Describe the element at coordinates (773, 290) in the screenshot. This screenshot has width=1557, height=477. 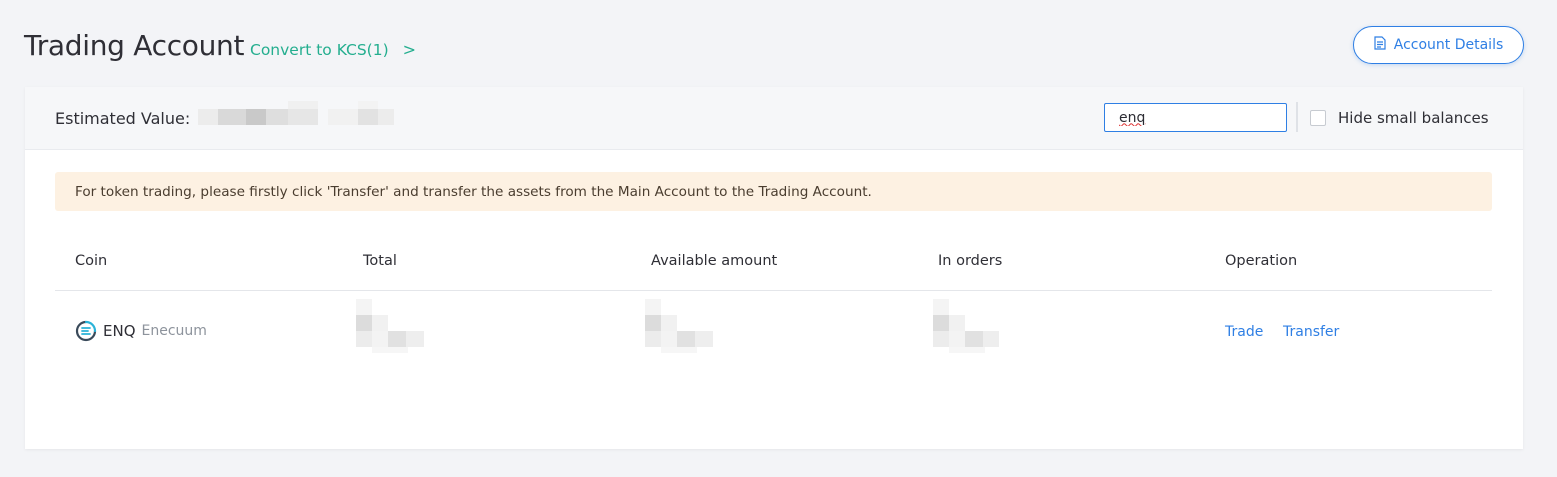
I see `table-header-divider` at that location.